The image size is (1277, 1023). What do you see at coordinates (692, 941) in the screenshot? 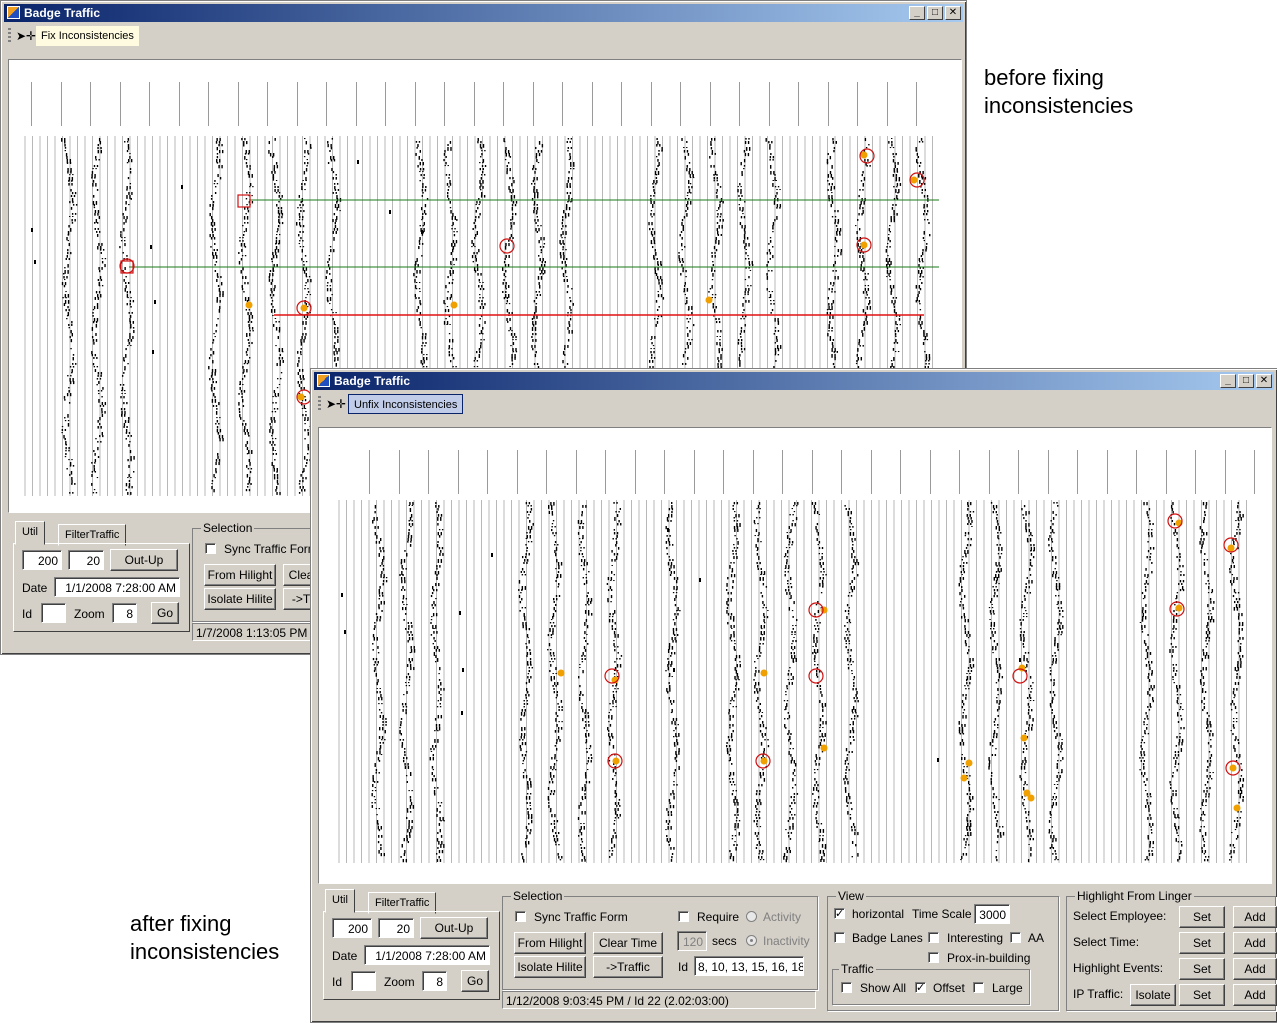
I see `secs-field: 120` at bounding box center [692, 941].